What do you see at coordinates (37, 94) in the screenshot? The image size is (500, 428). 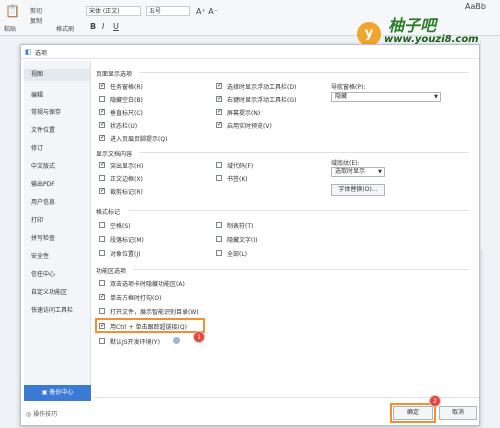 I see `sidebar-item-edit: 编辑` at bounding box center [37, 94].